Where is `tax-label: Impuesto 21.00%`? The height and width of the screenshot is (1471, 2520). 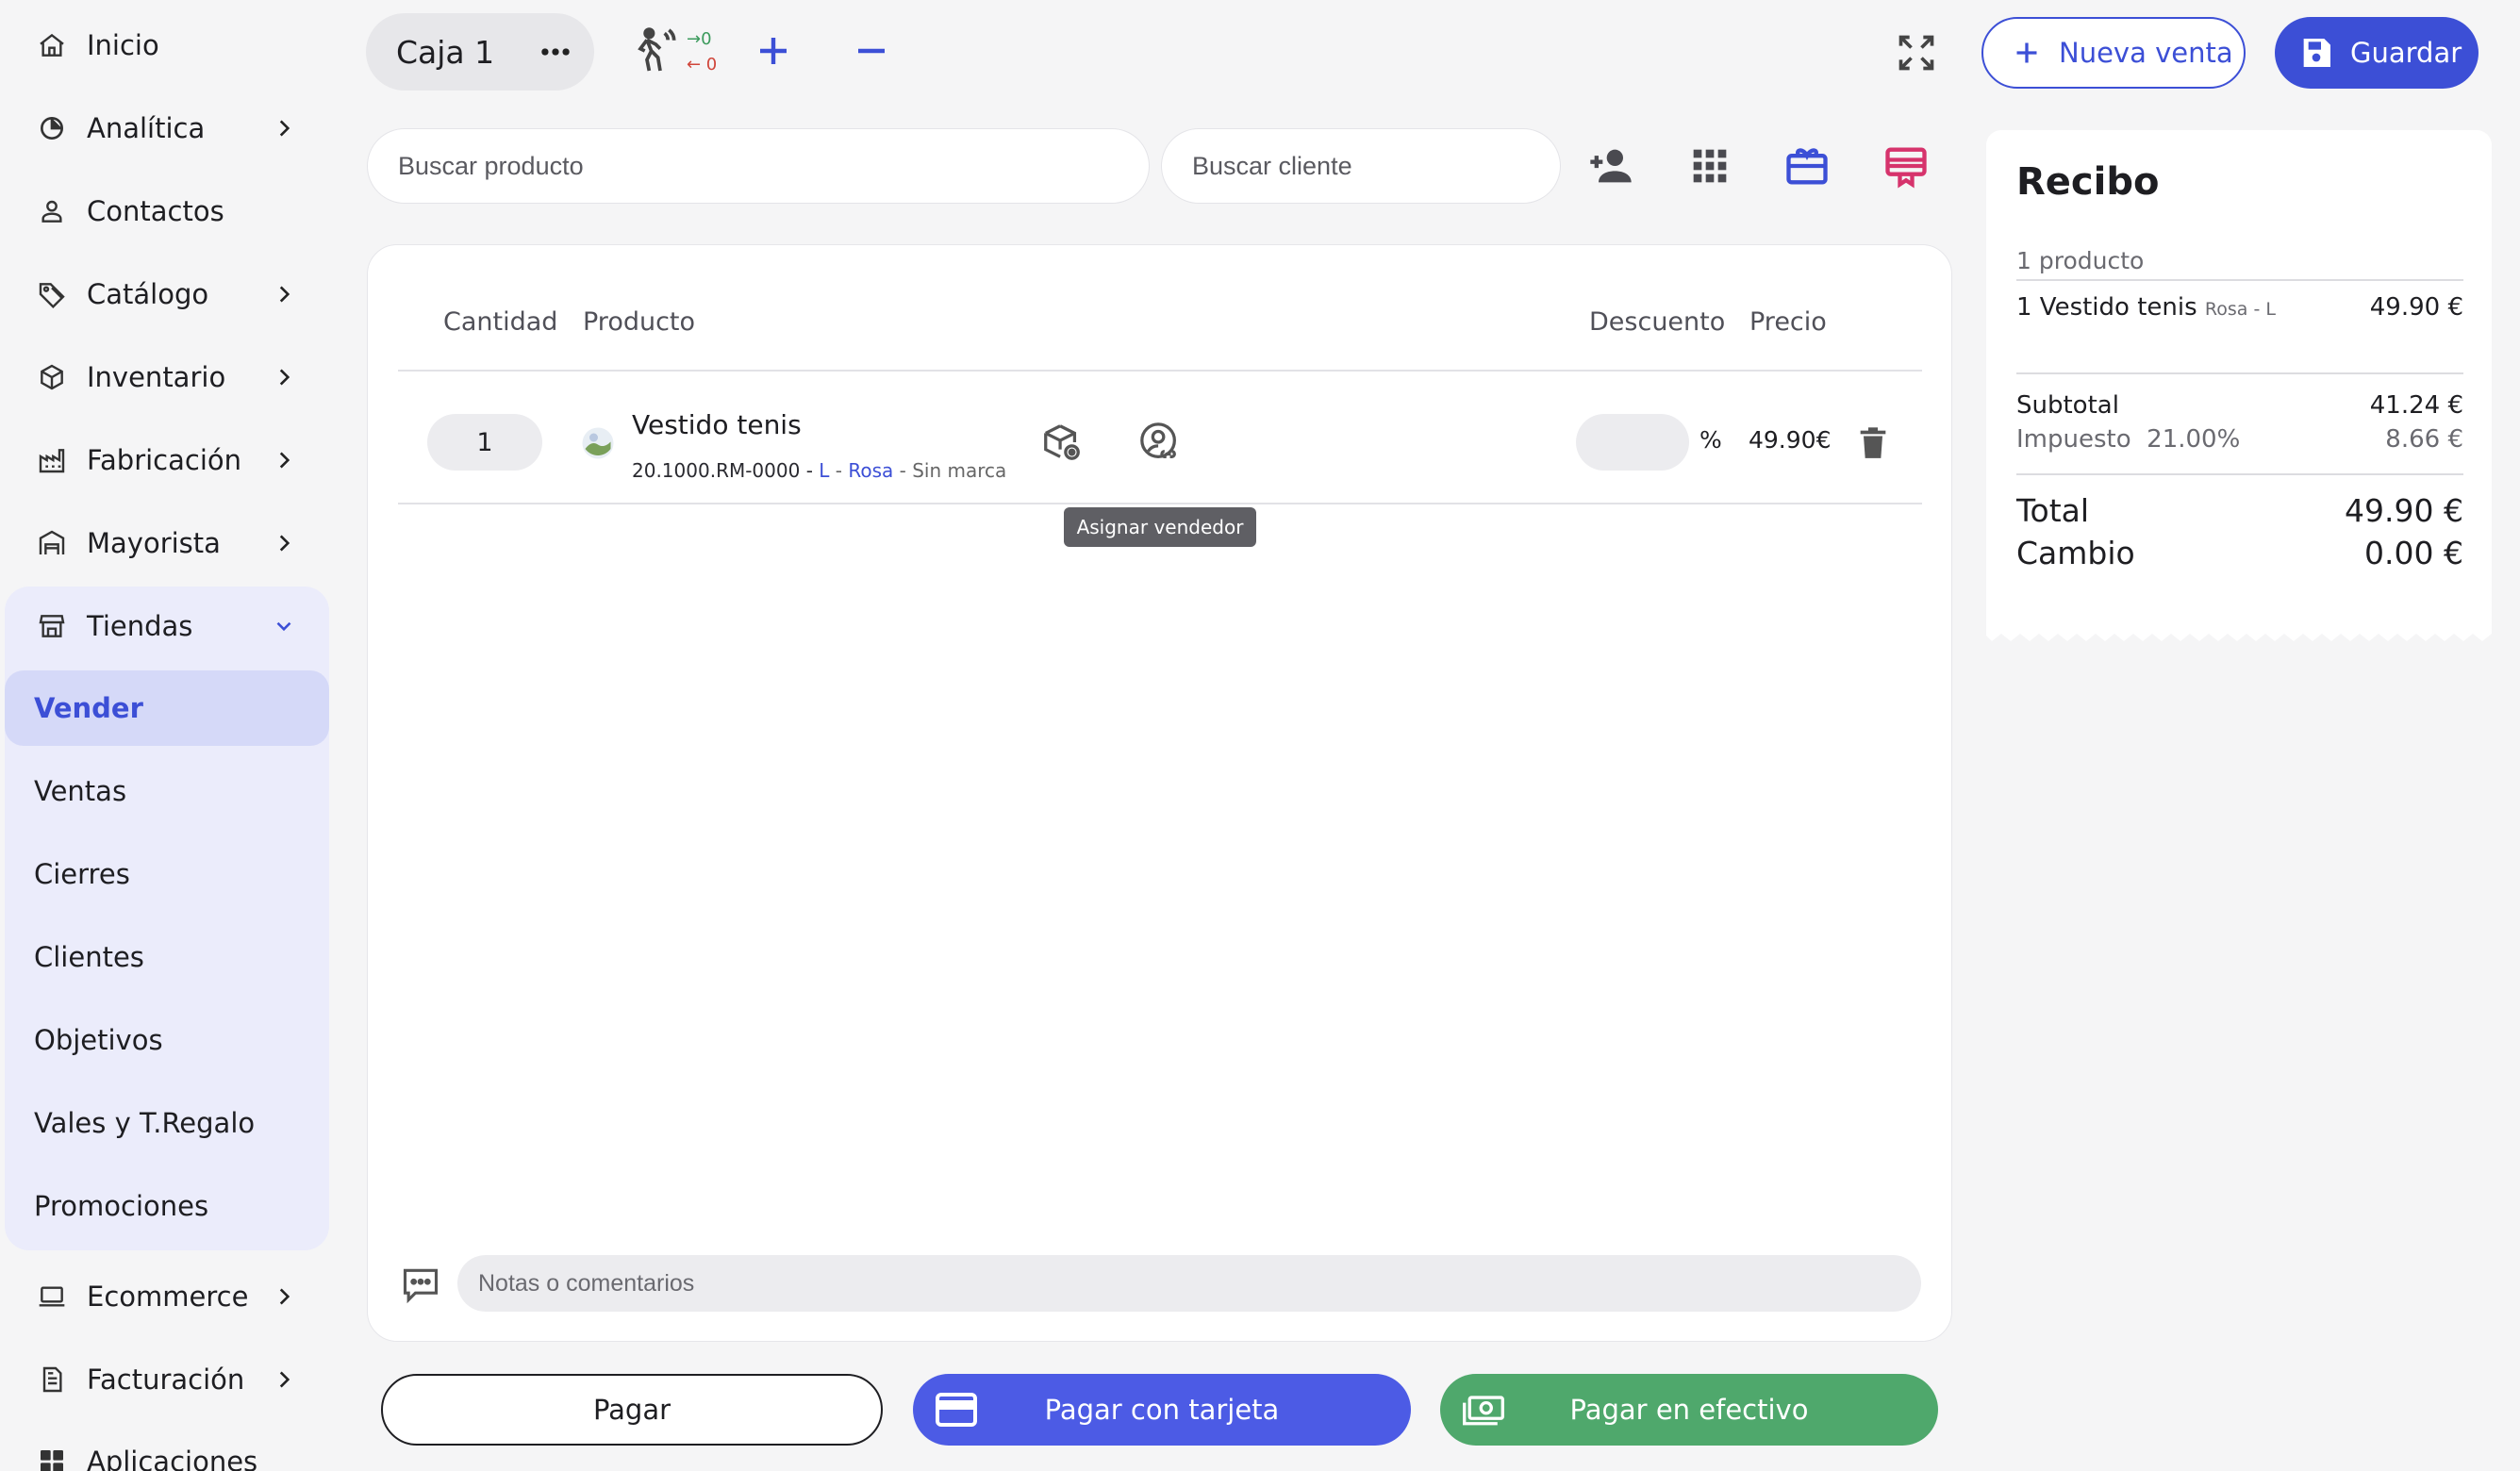 tax-label: Impuesto 21.00% is located at coordinates (2128, 439).